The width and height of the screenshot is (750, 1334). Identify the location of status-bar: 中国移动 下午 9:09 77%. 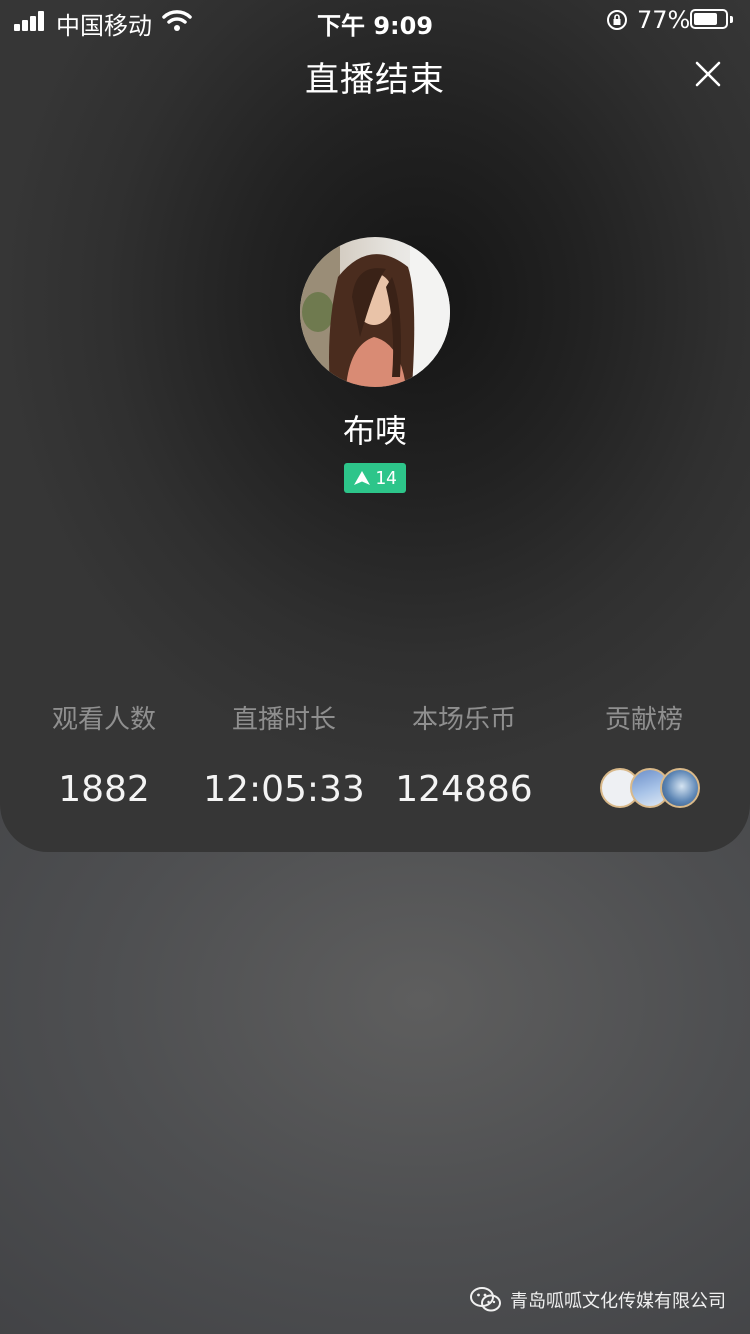
(375, 20).